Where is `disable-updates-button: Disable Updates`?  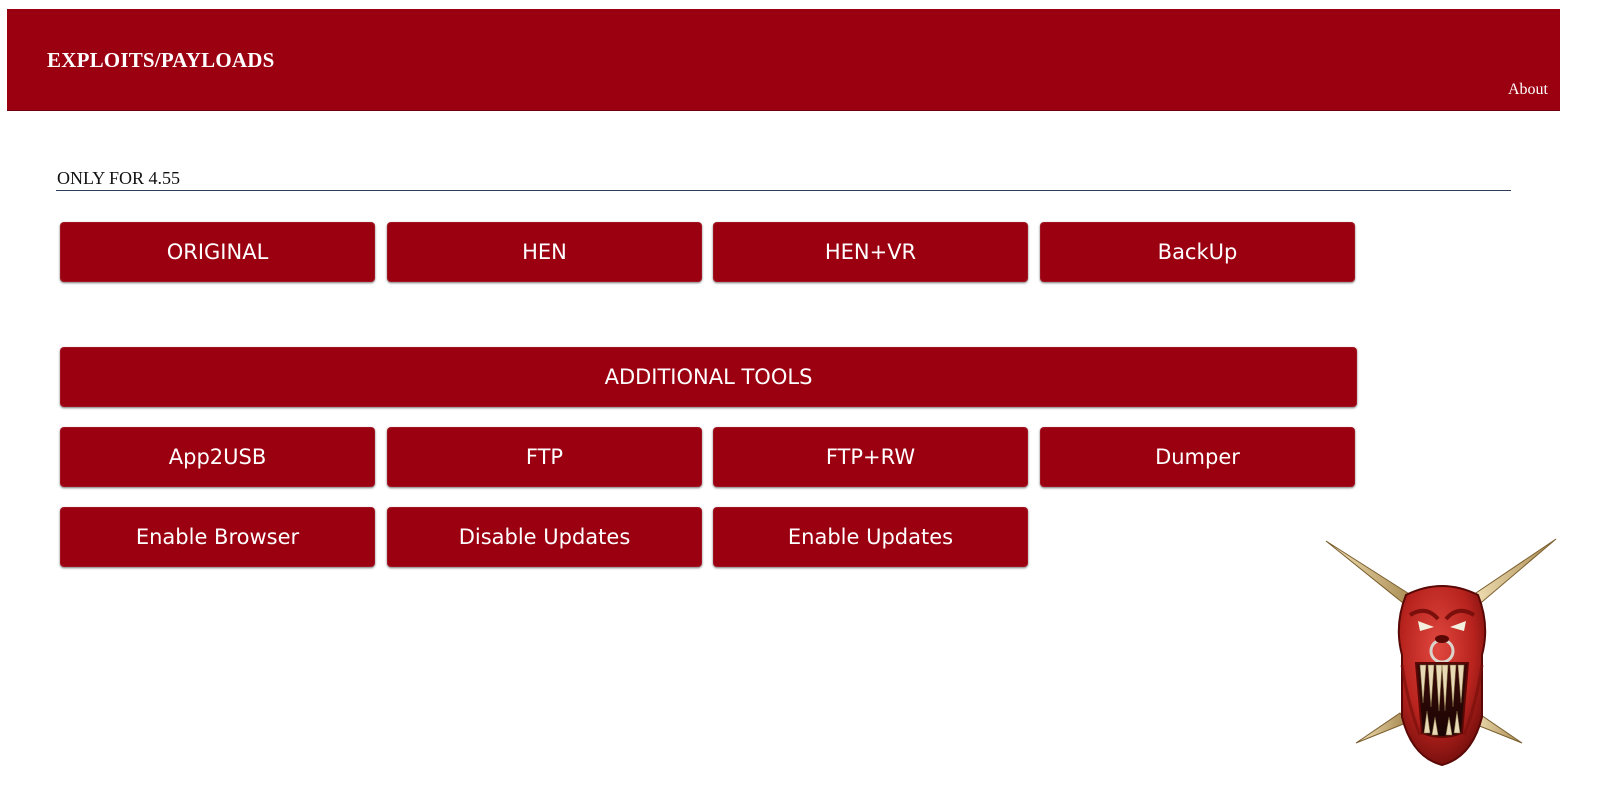
disable-updates-button: Disable Updates is located at coordinates (544, 537).